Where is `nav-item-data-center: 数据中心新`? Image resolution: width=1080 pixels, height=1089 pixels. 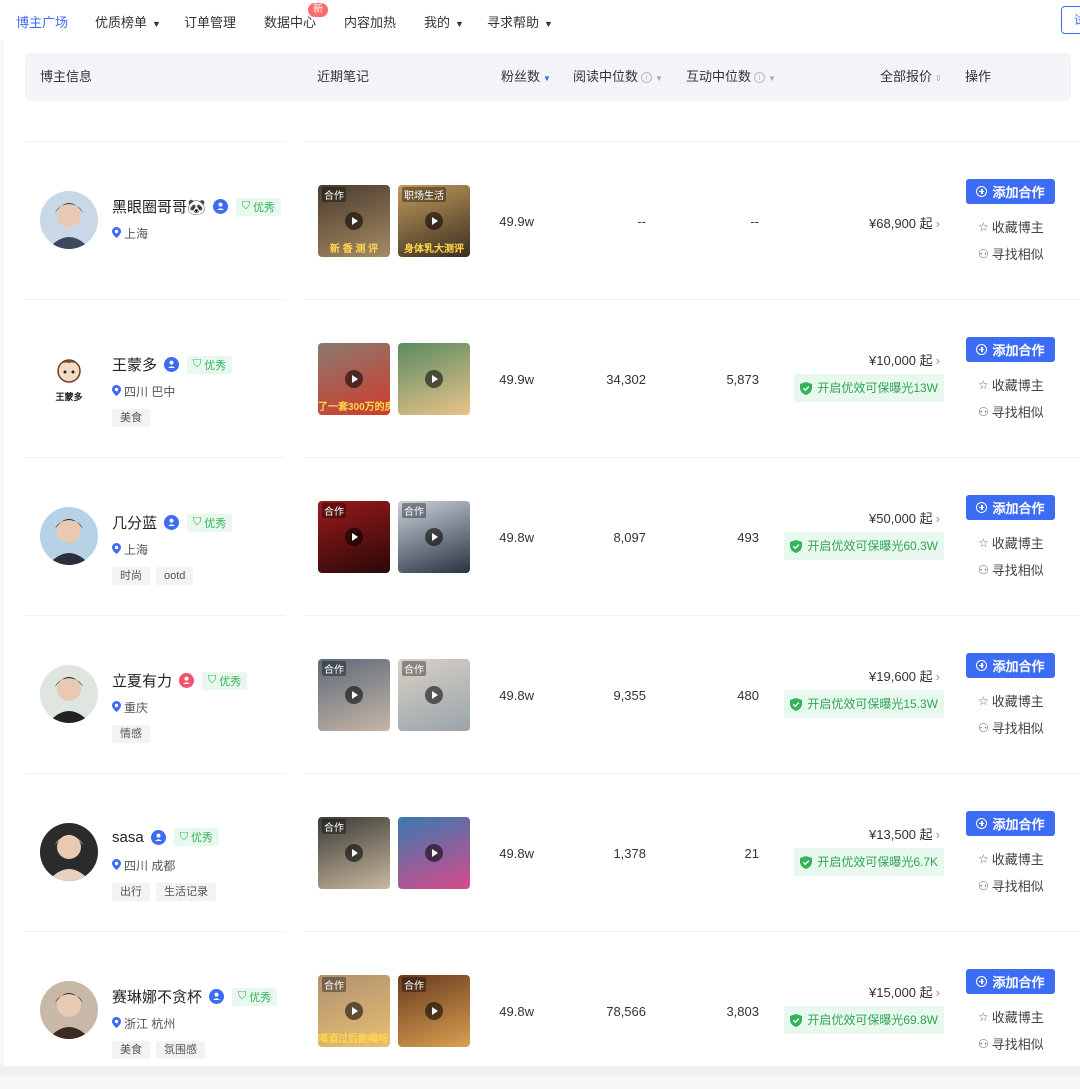
nav-item-data-center: 数据中心新 is located at coordinates (296, 17).